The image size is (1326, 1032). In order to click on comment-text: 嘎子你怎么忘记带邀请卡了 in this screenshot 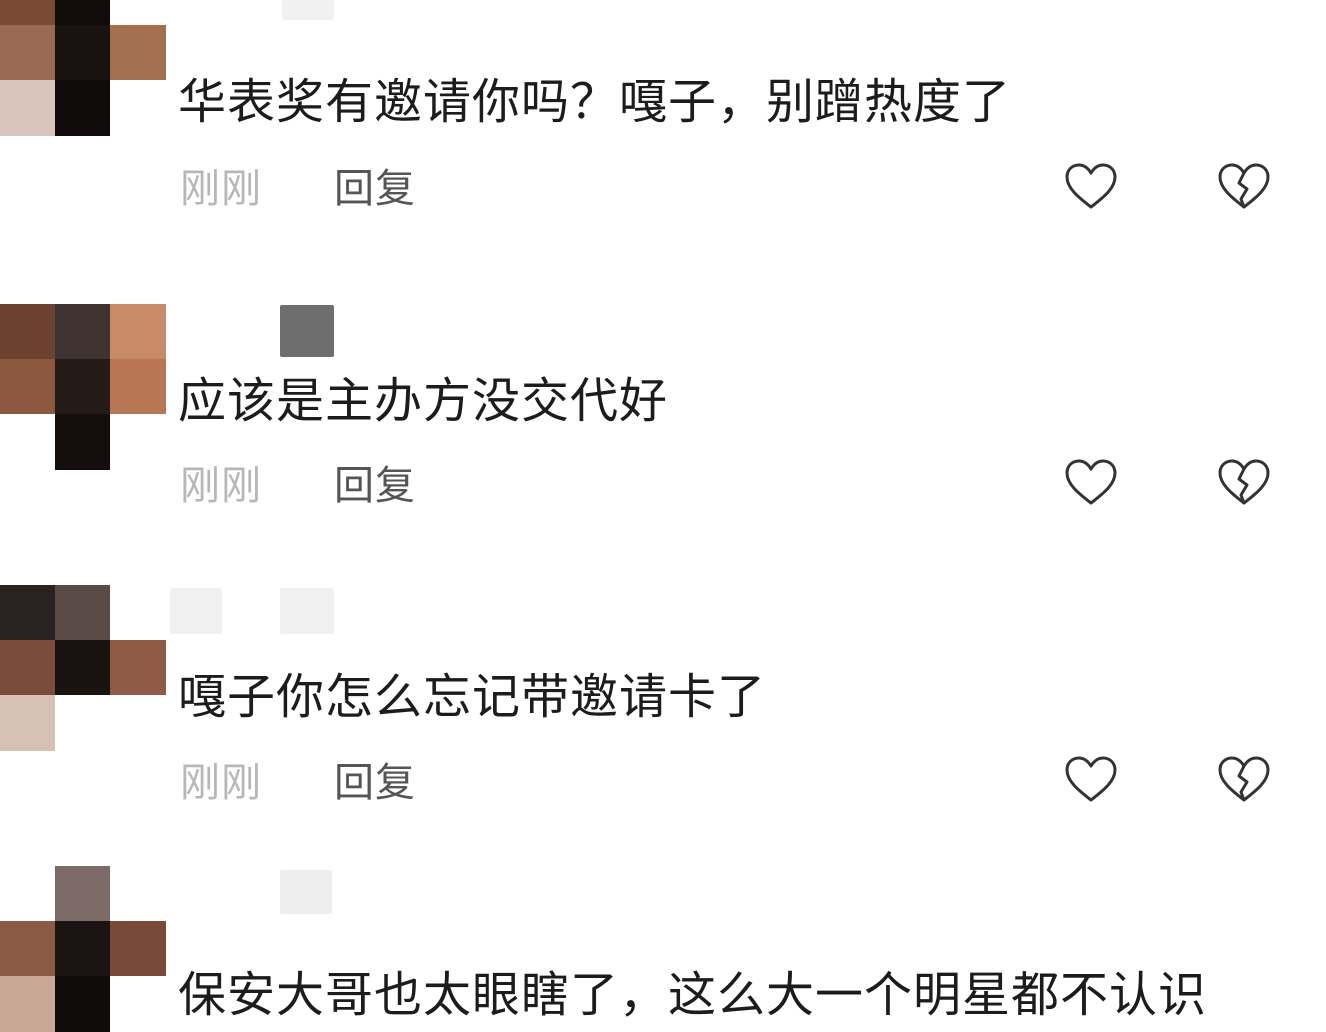, I will do `click(472, 697)`.